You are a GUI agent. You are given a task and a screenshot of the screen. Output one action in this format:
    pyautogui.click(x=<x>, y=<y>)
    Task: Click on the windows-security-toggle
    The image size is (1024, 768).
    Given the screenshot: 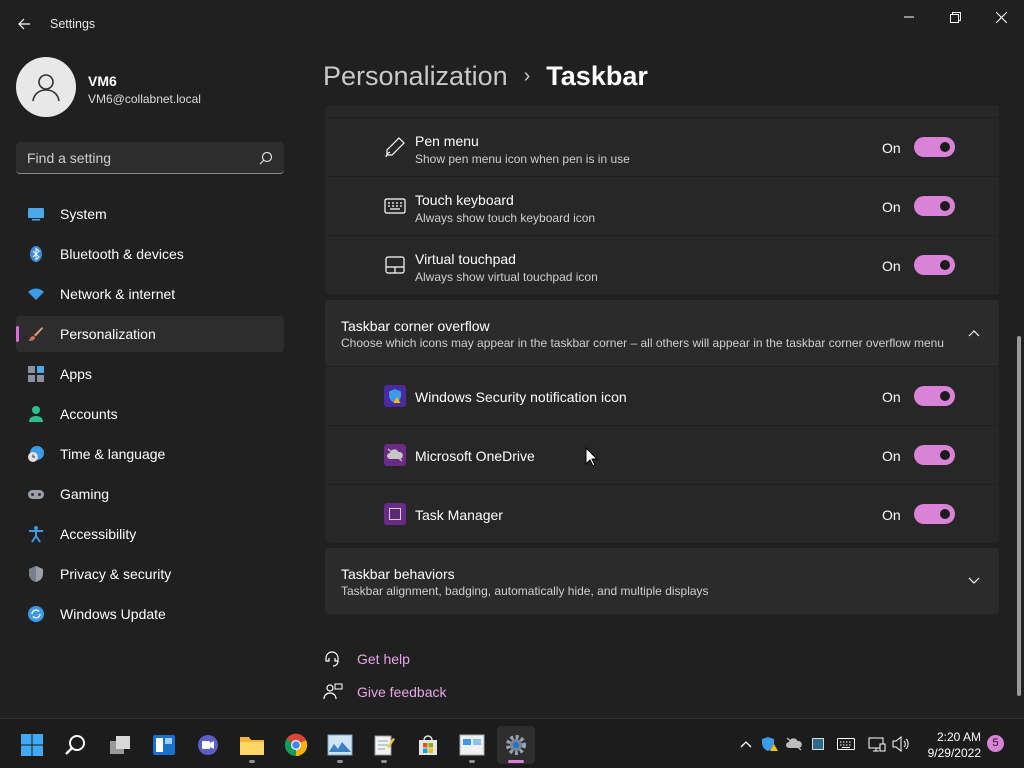 What is the action you would take?
    pyautogui.click(x=934, y=396)
    